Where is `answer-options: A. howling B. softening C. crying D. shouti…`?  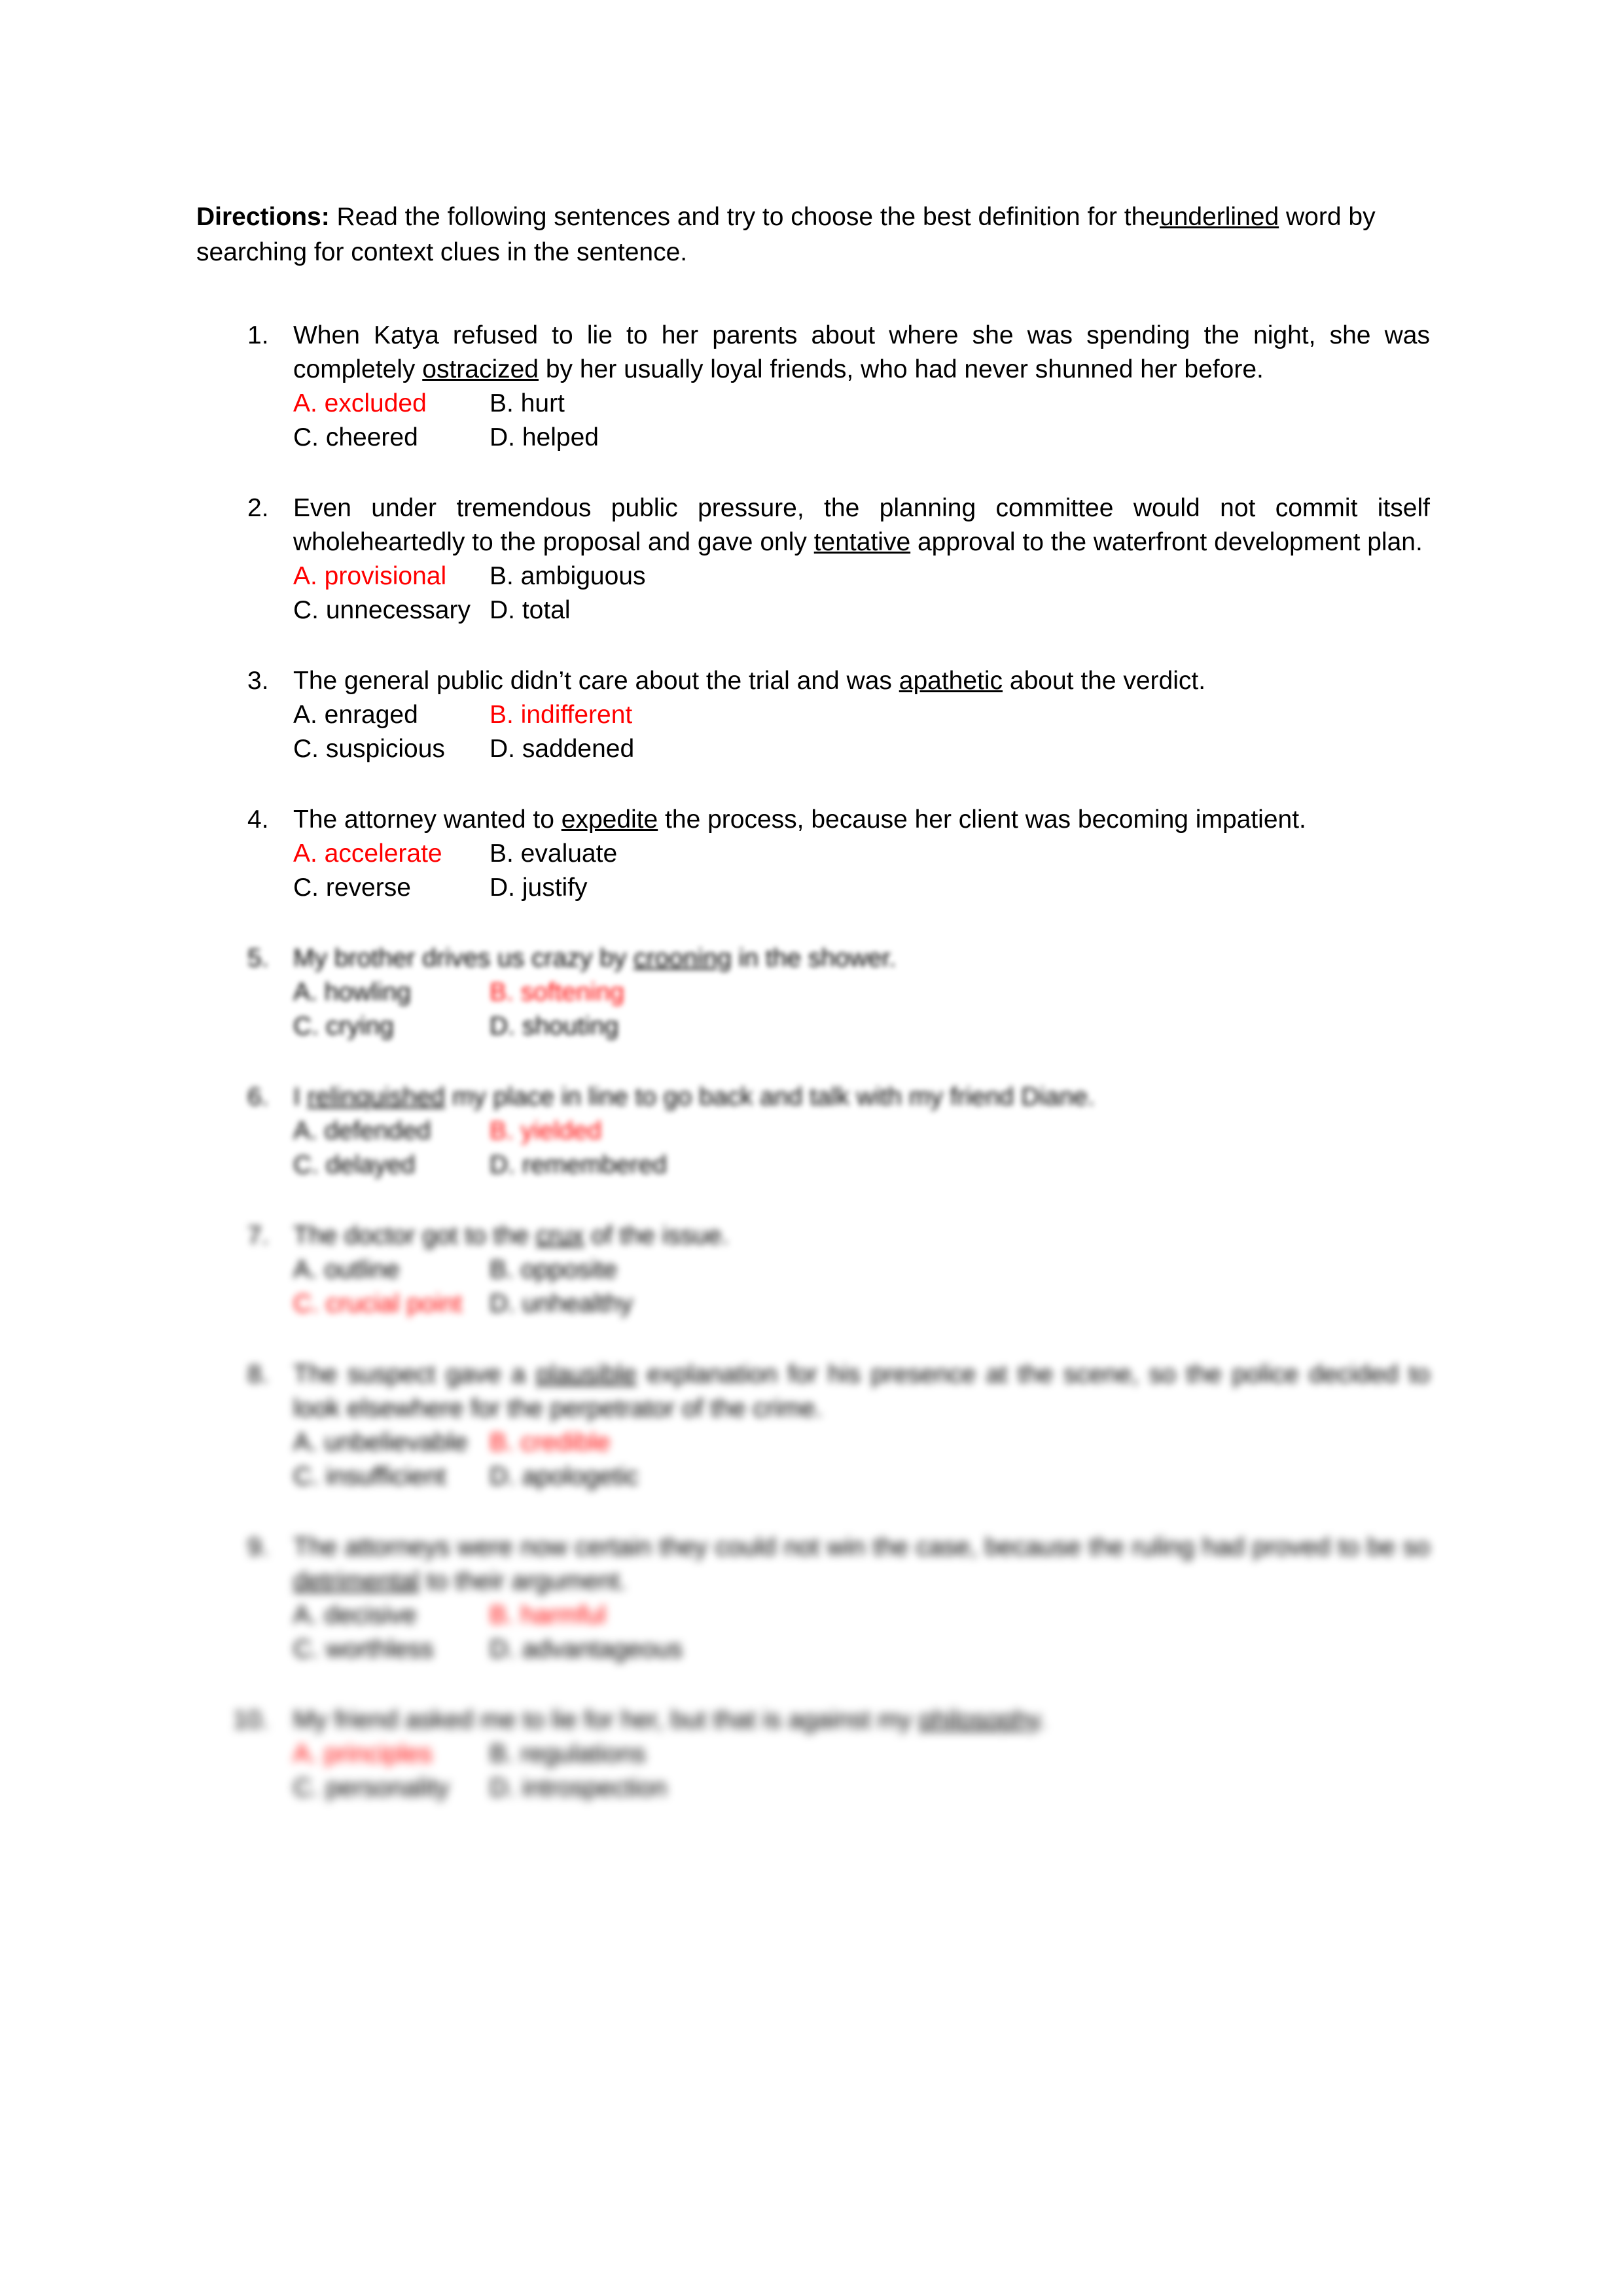 answer-options: A. howling B. softening C. crying D. shouti… is located at coordinates (861, 1010).